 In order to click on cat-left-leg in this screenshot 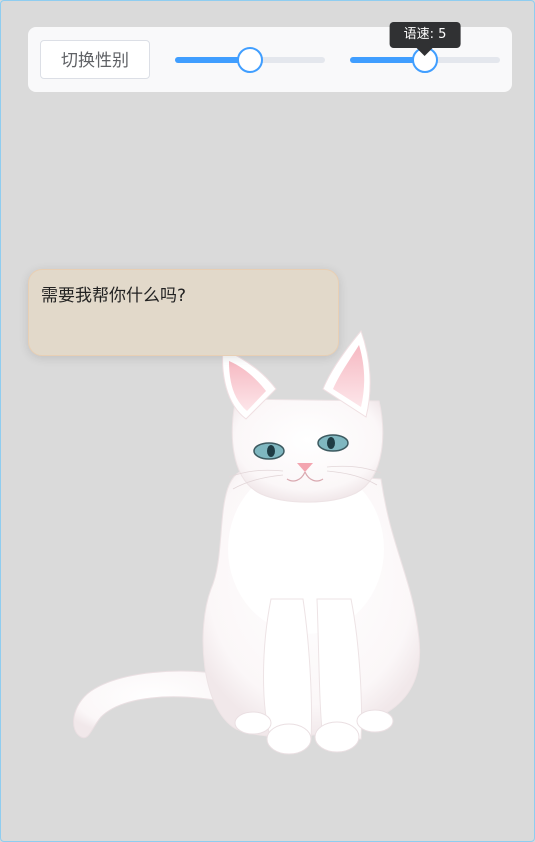, I will do `click(288, 669)`.